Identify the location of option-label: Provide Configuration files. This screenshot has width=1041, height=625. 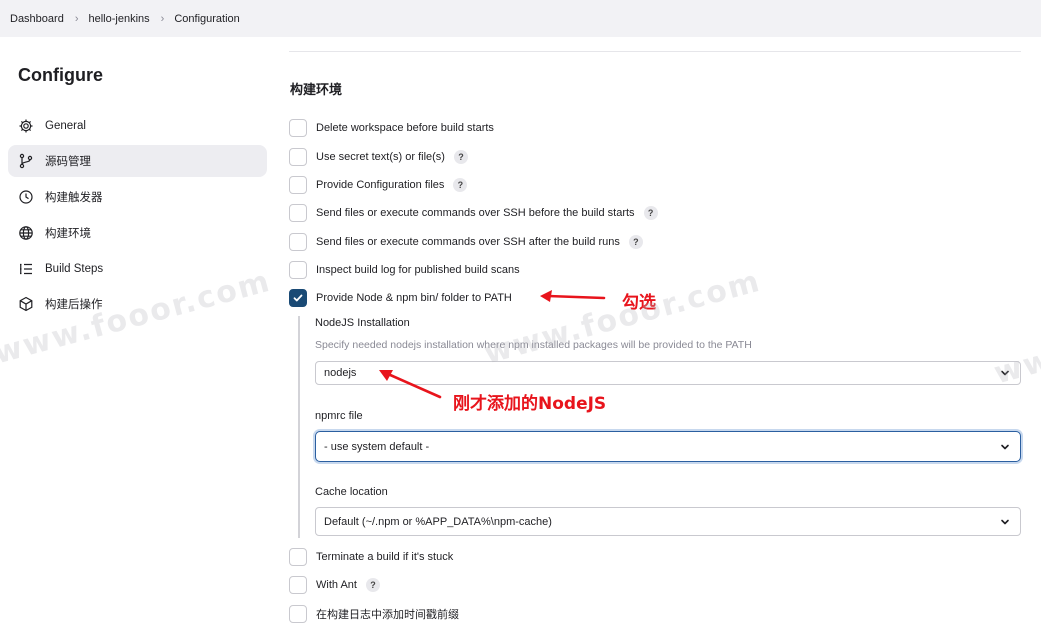
(380, 185).